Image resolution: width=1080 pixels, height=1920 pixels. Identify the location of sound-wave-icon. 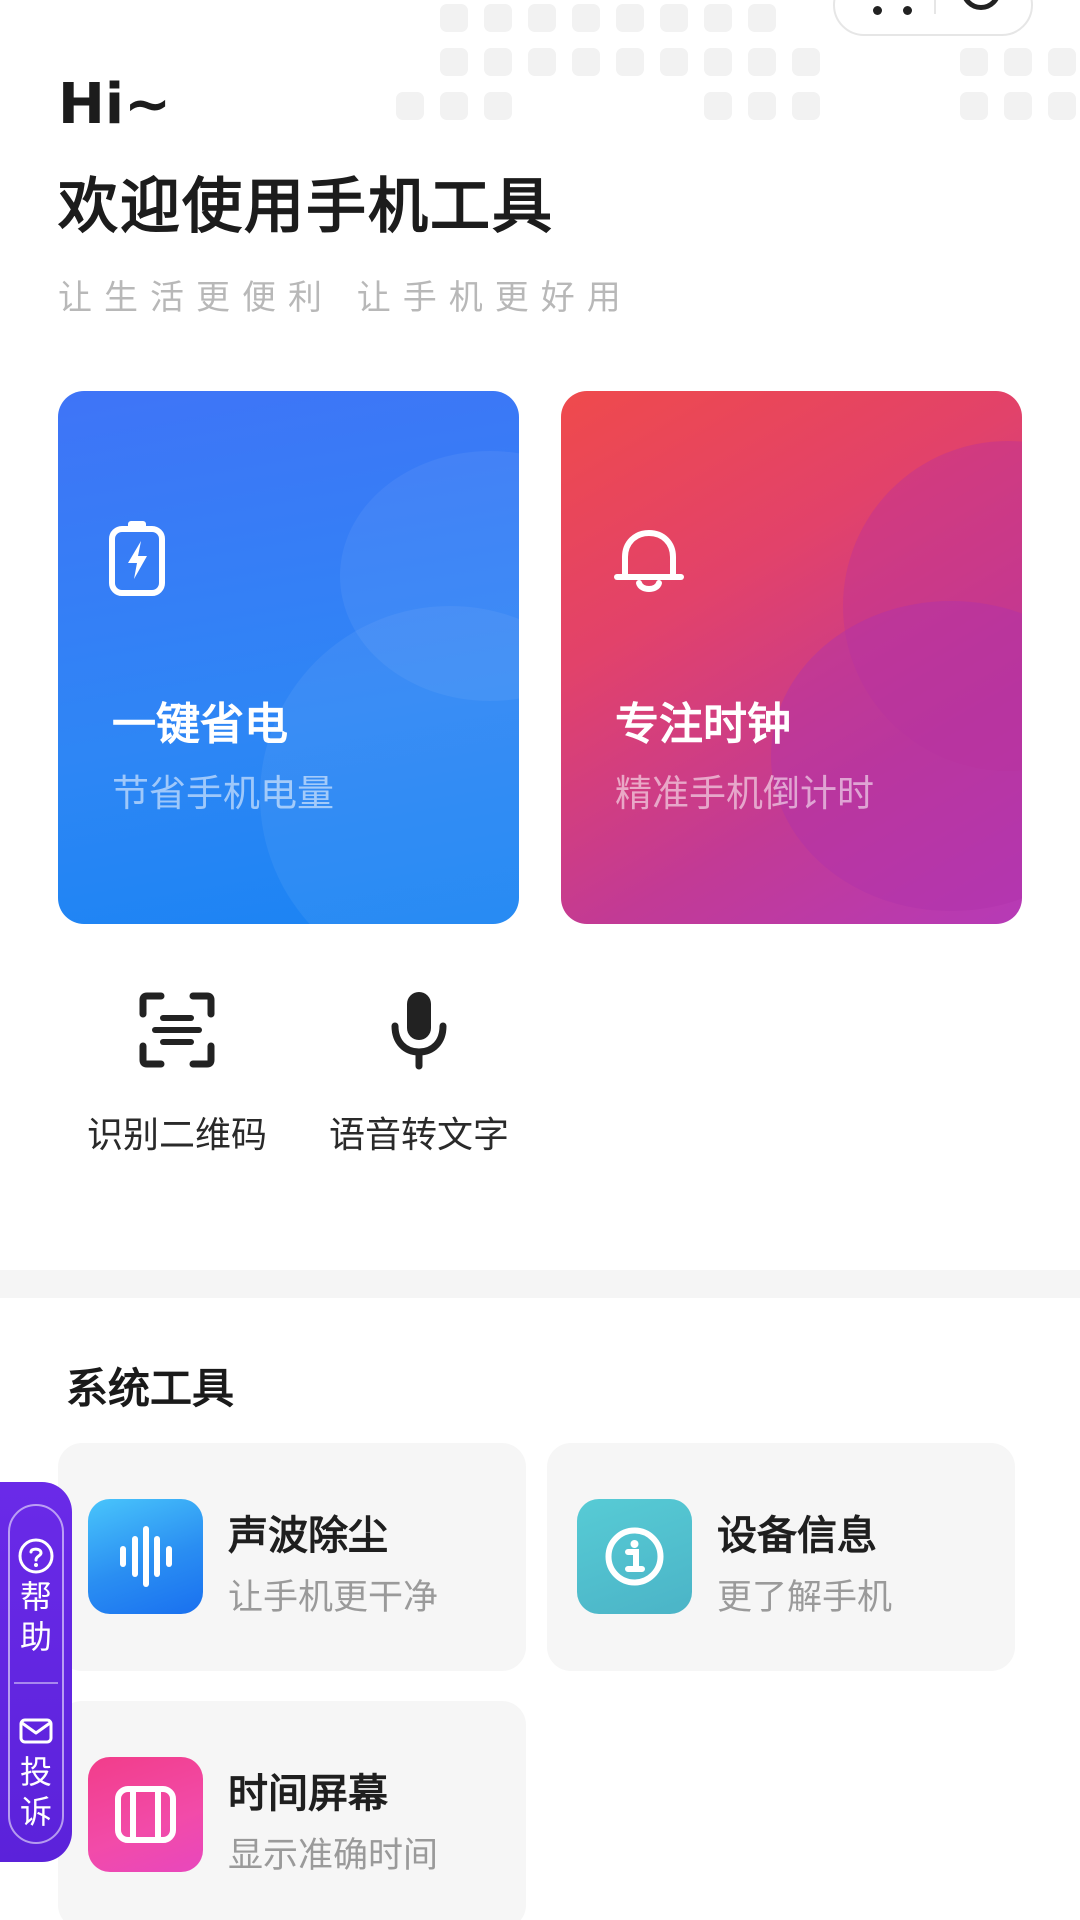
(146, 1556).